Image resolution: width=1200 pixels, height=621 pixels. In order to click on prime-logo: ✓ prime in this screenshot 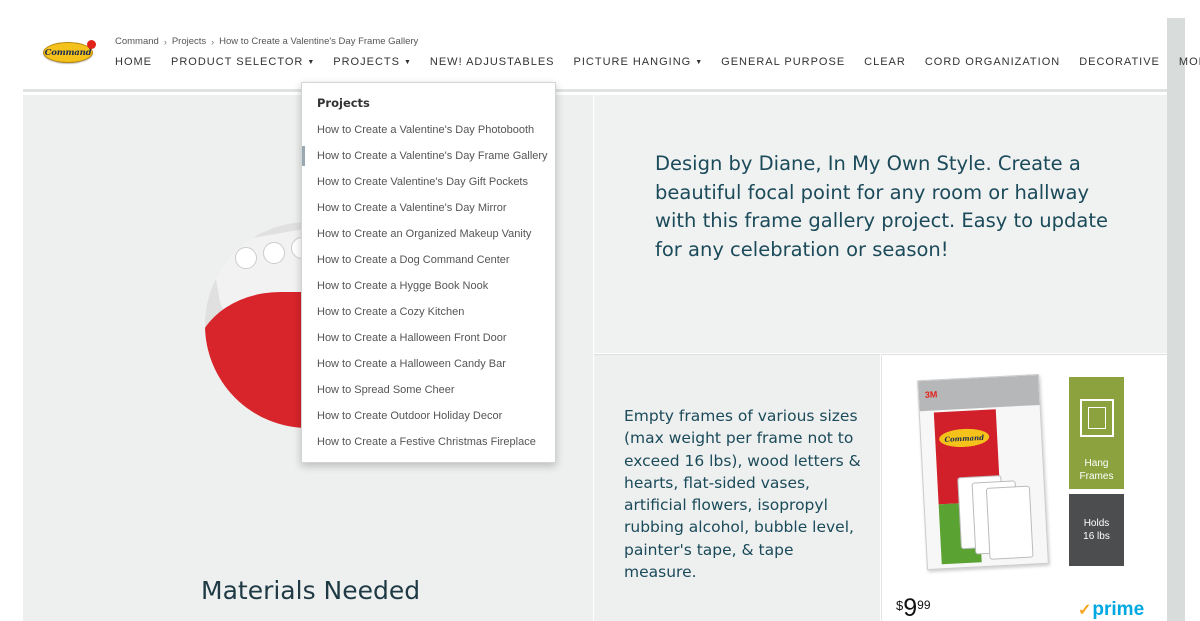, I will do `click(1111, 610)`.